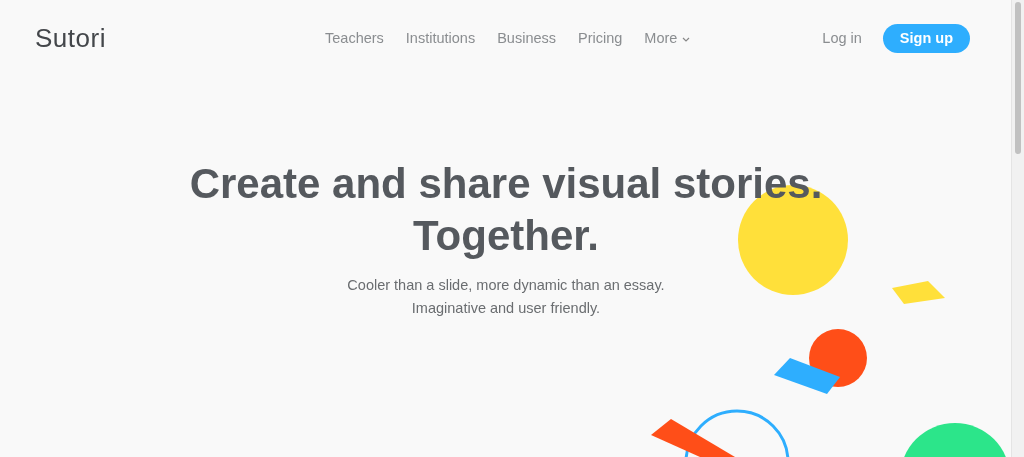 This screenshot has width=1024, height=457. I want to click on hero-title: Create and share visual stories., so click(506, 184).